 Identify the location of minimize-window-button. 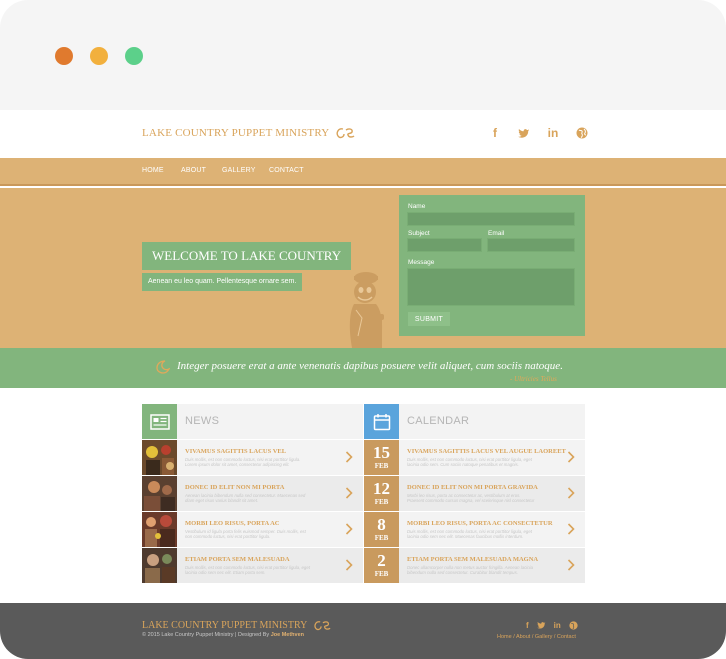
(99, 56).